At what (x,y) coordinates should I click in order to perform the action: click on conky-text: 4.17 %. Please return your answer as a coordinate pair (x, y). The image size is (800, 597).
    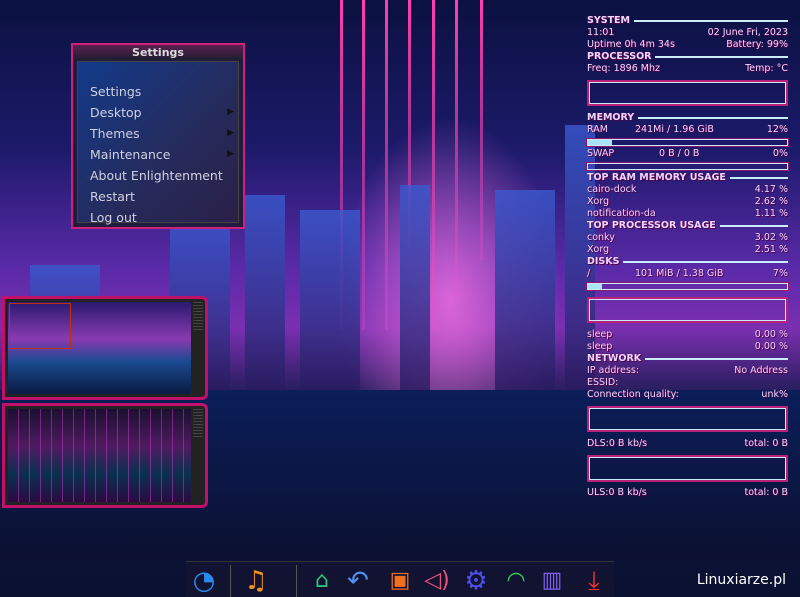
    Looking at the image, I should click on (771, 189).